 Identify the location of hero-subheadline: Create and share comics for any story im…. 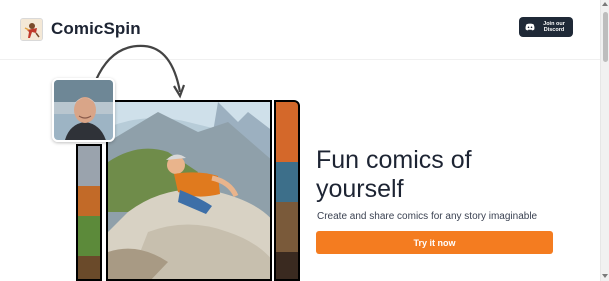
(427, 216).